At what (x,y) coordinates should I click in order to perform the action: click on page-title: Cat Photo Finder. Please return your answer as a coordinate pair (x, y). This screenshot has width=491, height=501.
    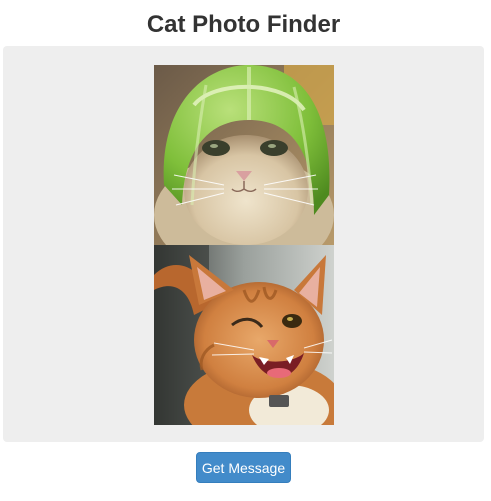
    Looking at the image, I should click on (243, 24).